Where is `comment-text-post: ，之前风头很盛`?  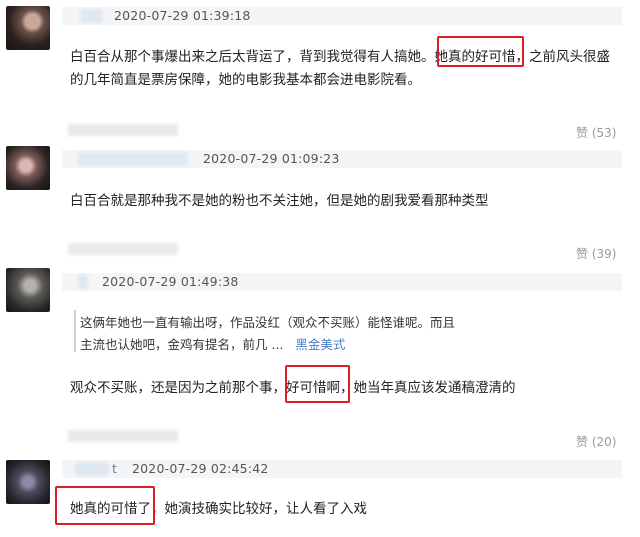
comment-text-post: ，之前风头很盛 is located at coordinates (563, 57).